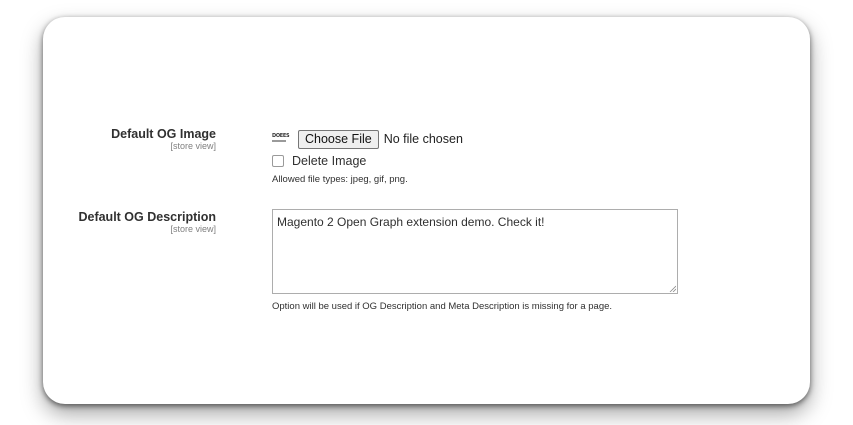 The width and height of the screenshot is (853, 425). I want to click on og-description-title: Default OG Description, so click(147, 217).